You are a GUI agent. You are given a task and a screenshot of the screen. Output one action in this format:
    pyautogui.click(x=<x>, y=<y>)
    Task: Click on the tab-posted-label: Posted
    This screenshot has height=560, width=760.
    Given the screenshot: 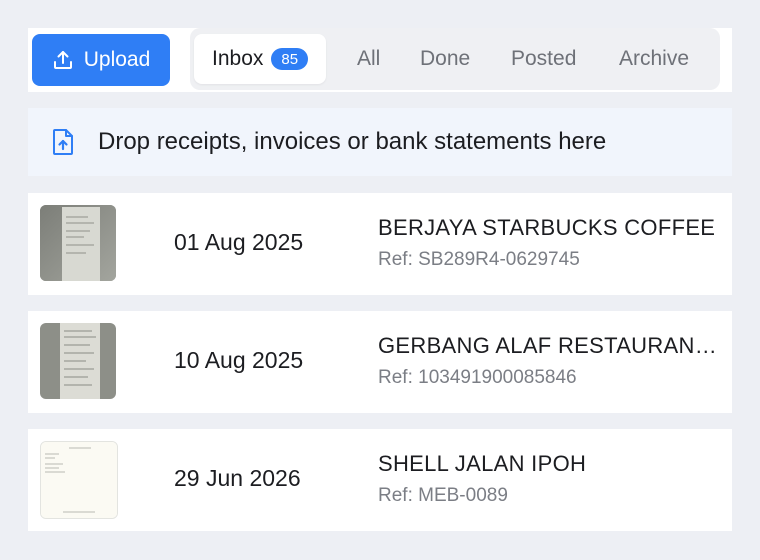 What is the action you would take?
    pyautogui.click(x=544, y=58)
    